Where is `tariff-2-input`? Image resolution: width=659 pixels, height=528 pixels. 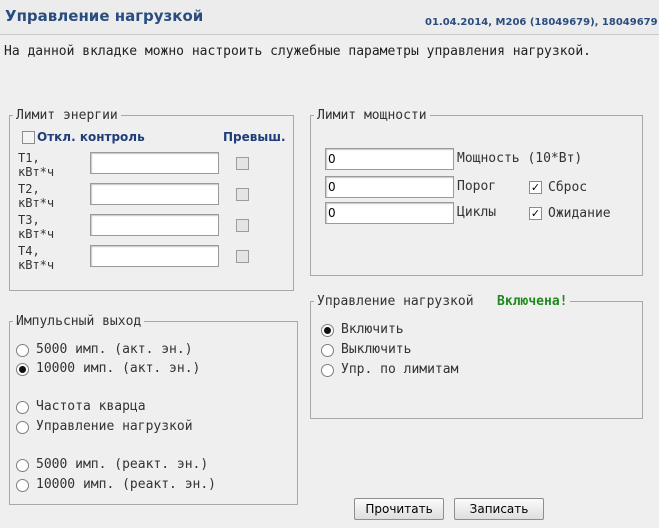
tariff-2-input is located at coordinates (154, 194).